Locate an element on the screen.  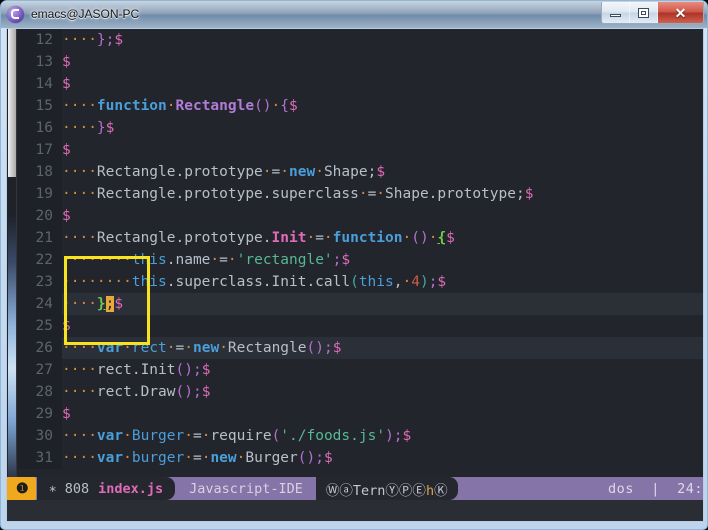
code-line: 28 ····rect.Draw();$ is located at coordinates (360, 392).